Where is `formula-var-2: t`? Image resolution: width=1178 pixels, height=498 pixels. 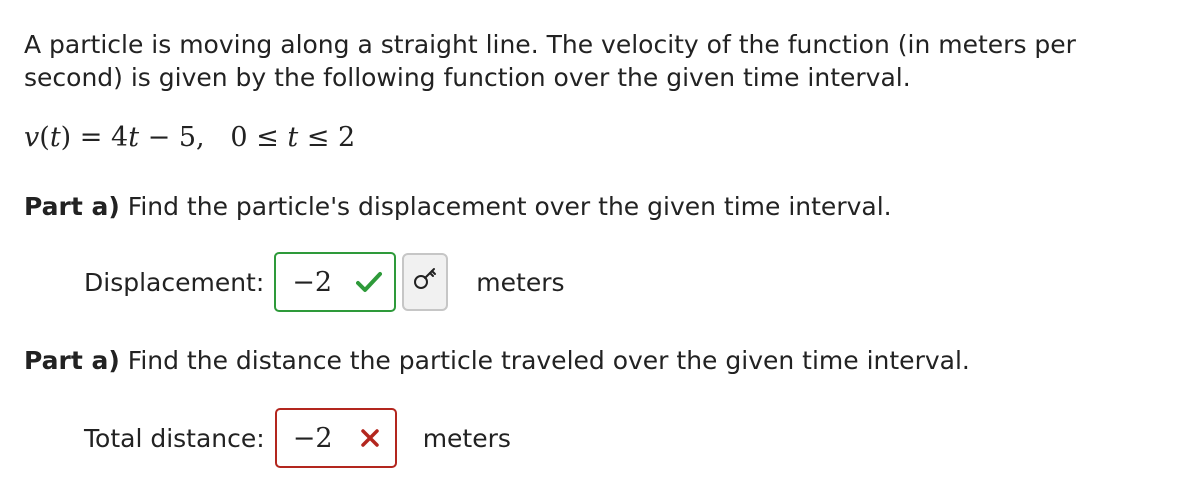
formula-var-2: t is located at coordinates (293, 137).